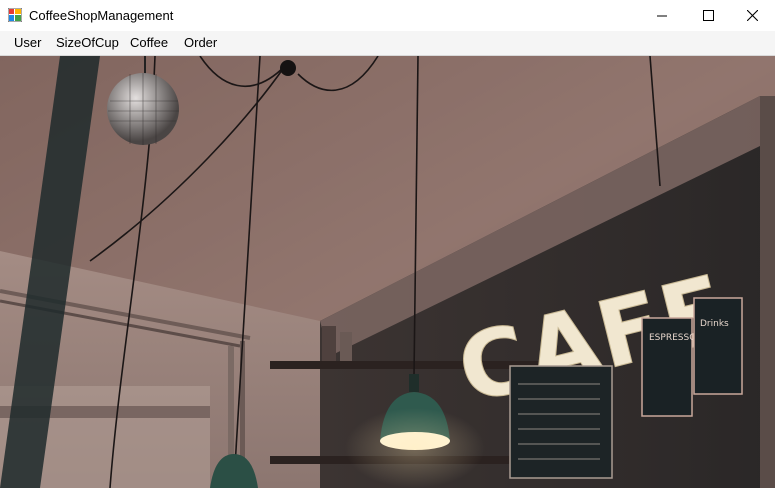  I want to click on maximize-button, so click(708, 15).